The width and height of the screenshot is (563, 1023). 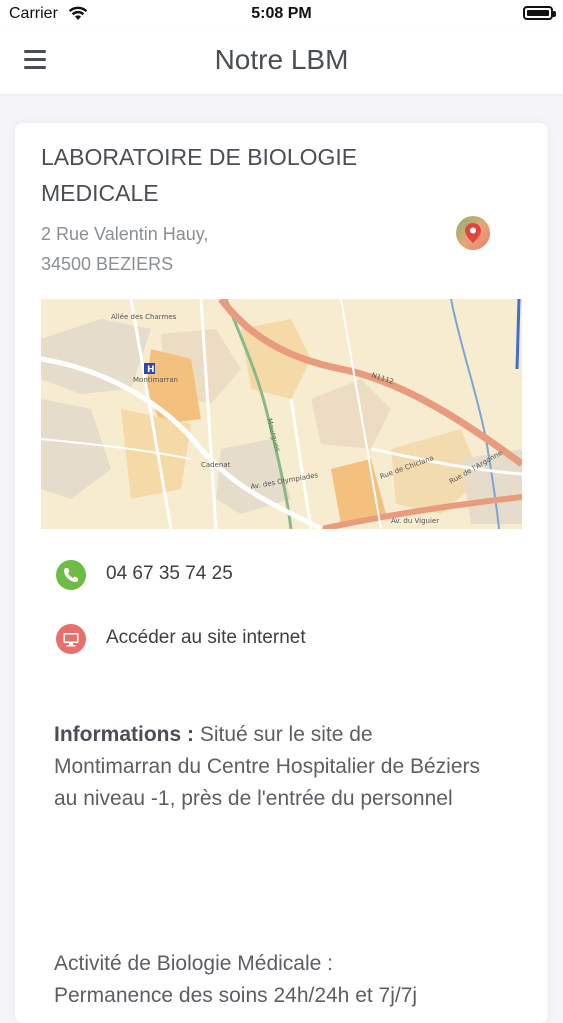 What do you see at coordinates (124, 249) in the screenshot?
I see `lab-address: 2 Rue Valentin Hauy, 34500 BEZIERS` at bounding box center [124, 249].